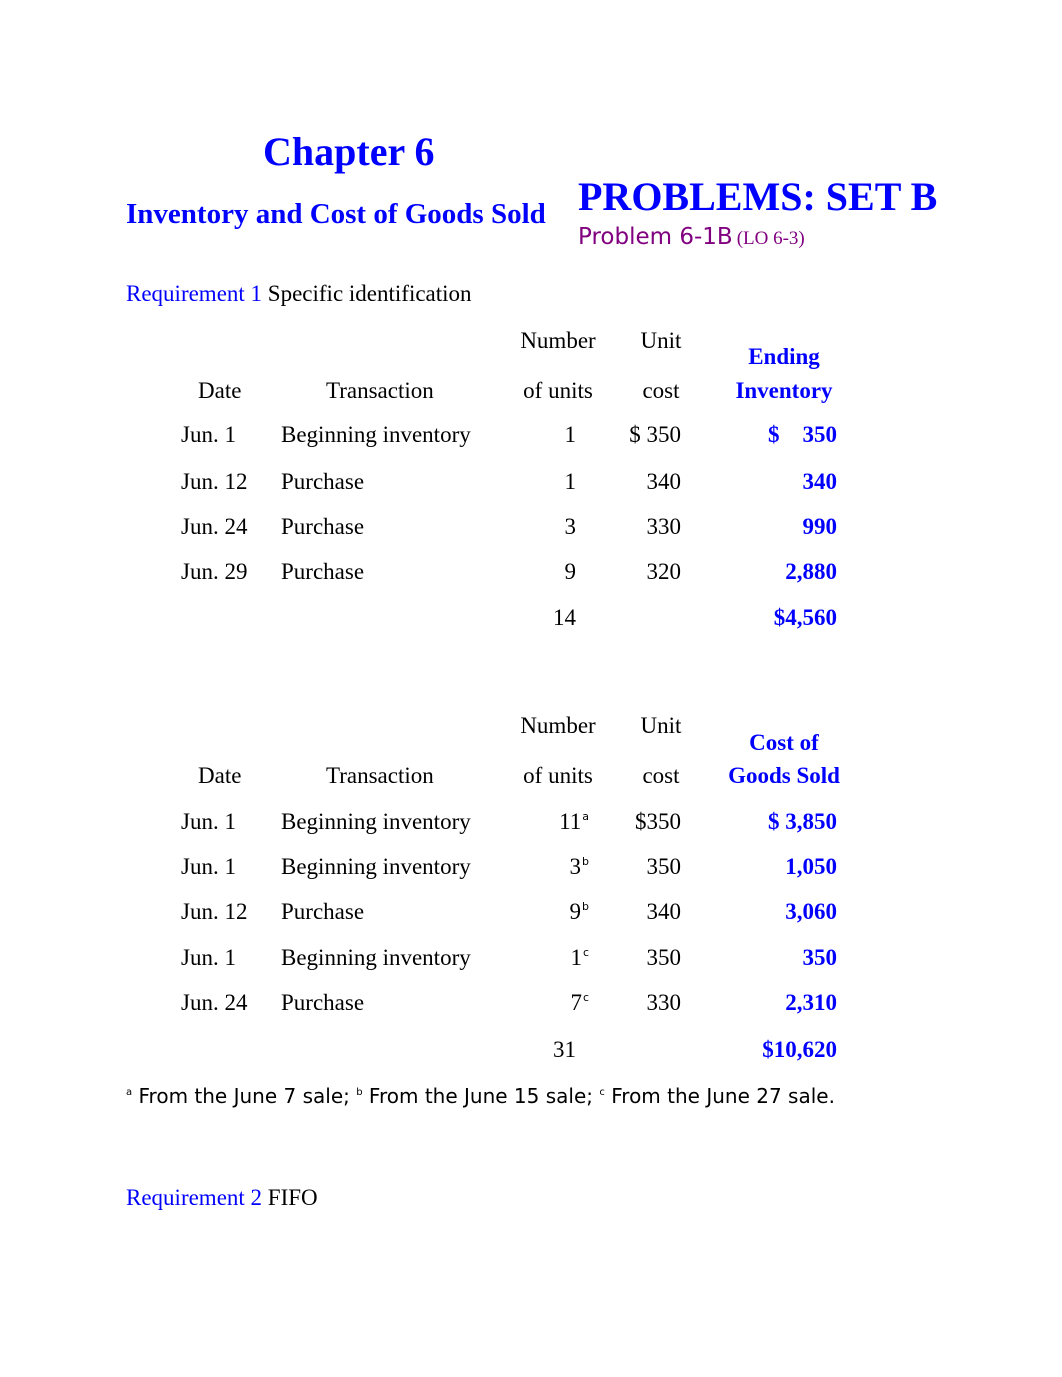 The height and width of the screenshot is (1377, 1062). Describe the element at coordinates (570, 821) in the screenshot. I see `units-value: 11` at that location.